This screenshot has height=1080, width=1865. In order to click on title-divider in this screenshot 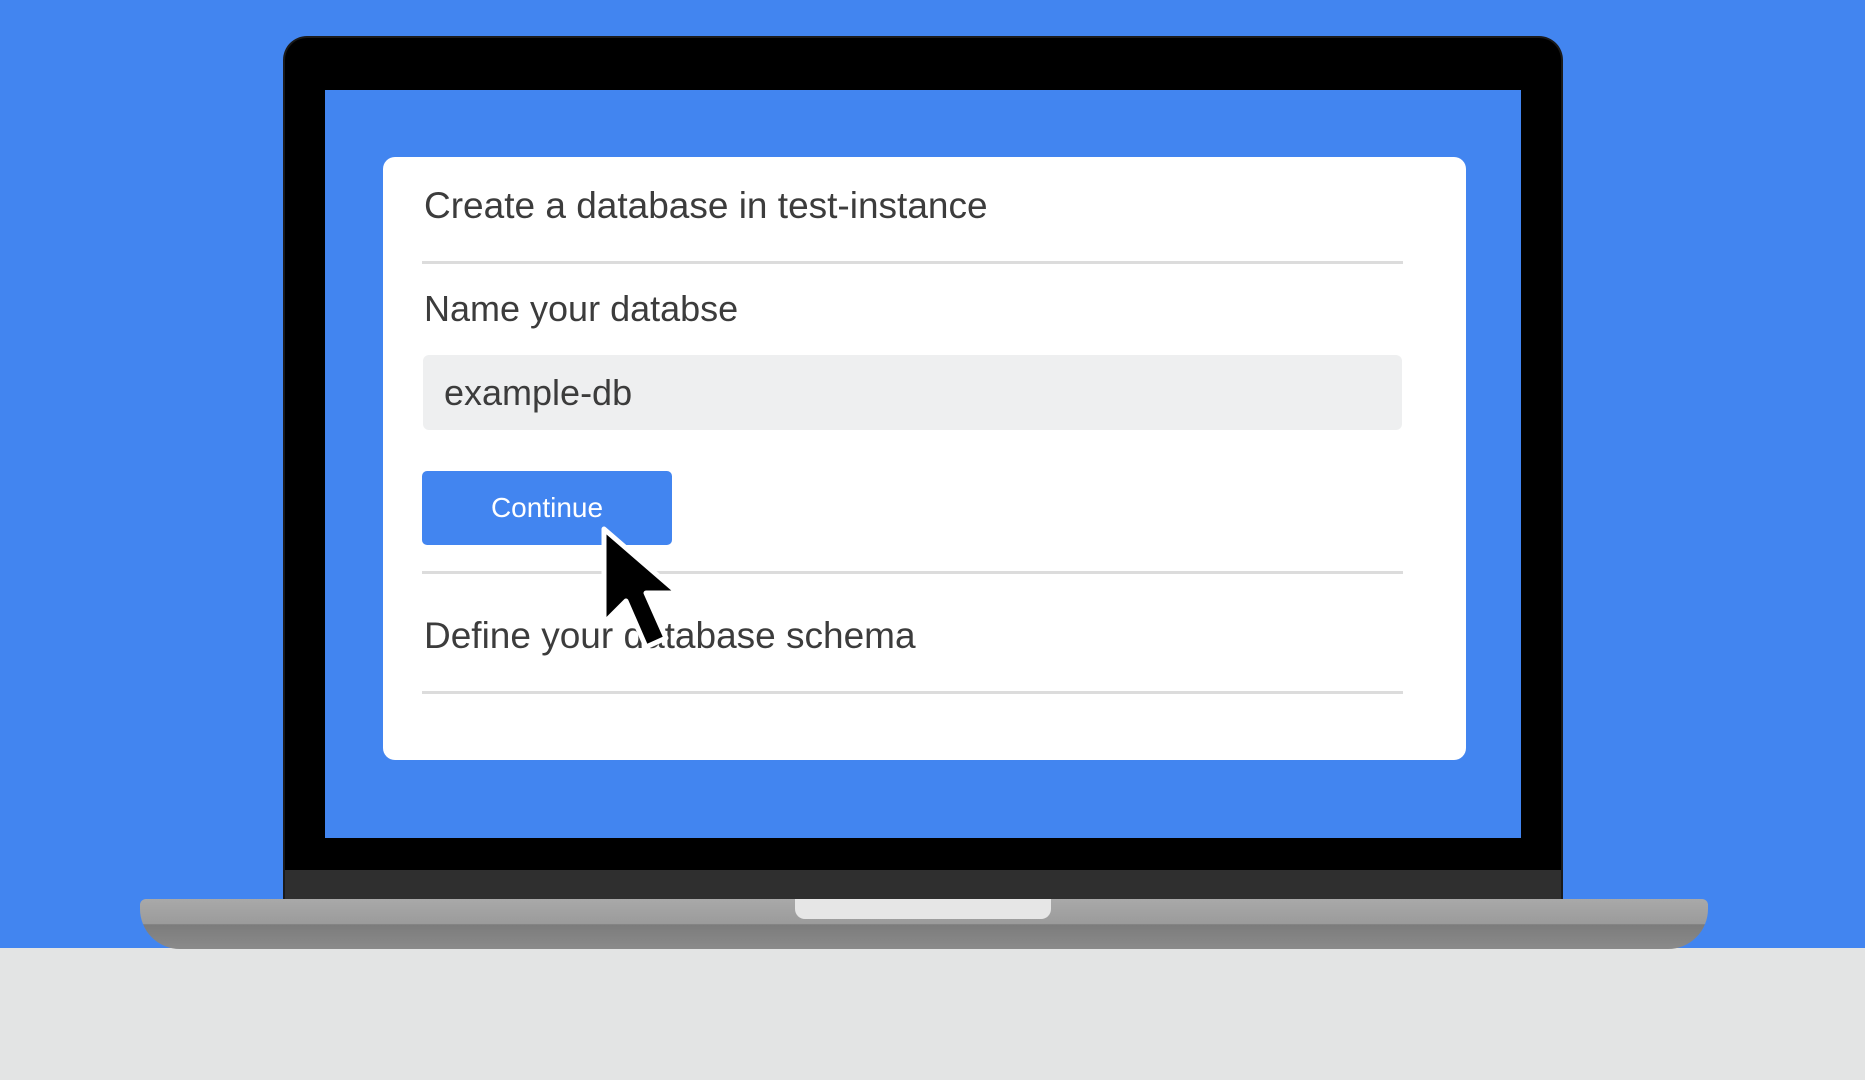, I will do `click(912, 262)`.